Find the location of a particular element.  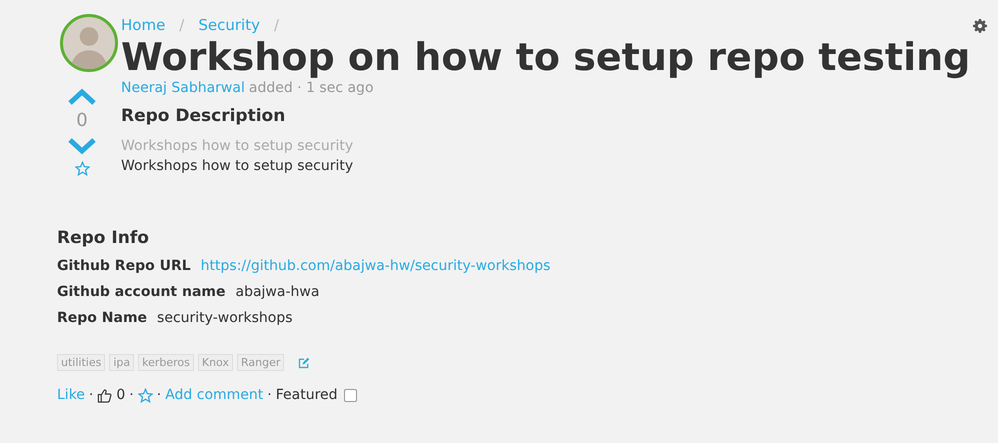

post-meta: added · 1 sec ago is located at coordinates (311, 88).